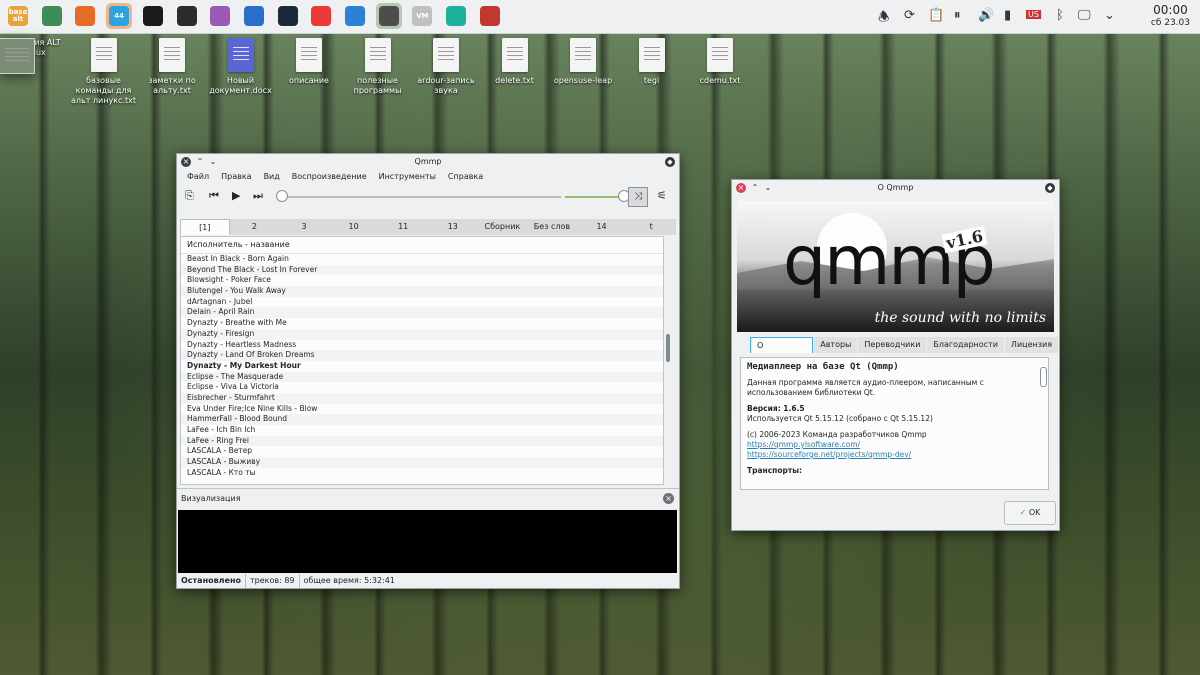  Describe the element at coordinates (490, 16) in the screenshot. I see `radio-icon` at that location.